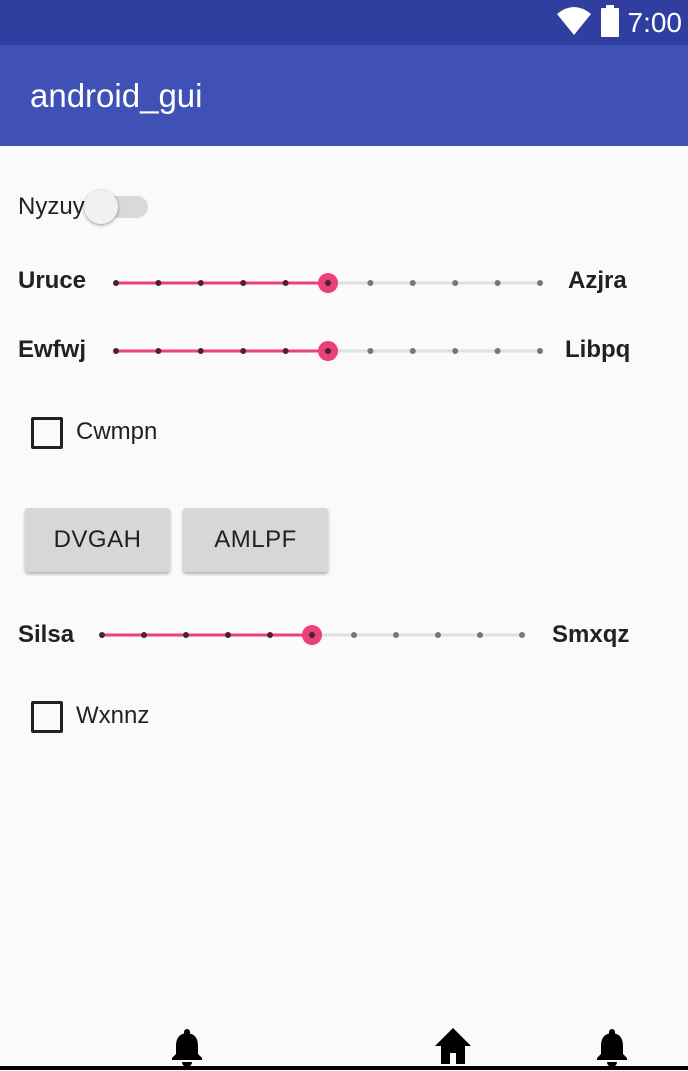 This screenshot has width=688, height=1071. I want to click on silsa-slider, so click(312, 635).